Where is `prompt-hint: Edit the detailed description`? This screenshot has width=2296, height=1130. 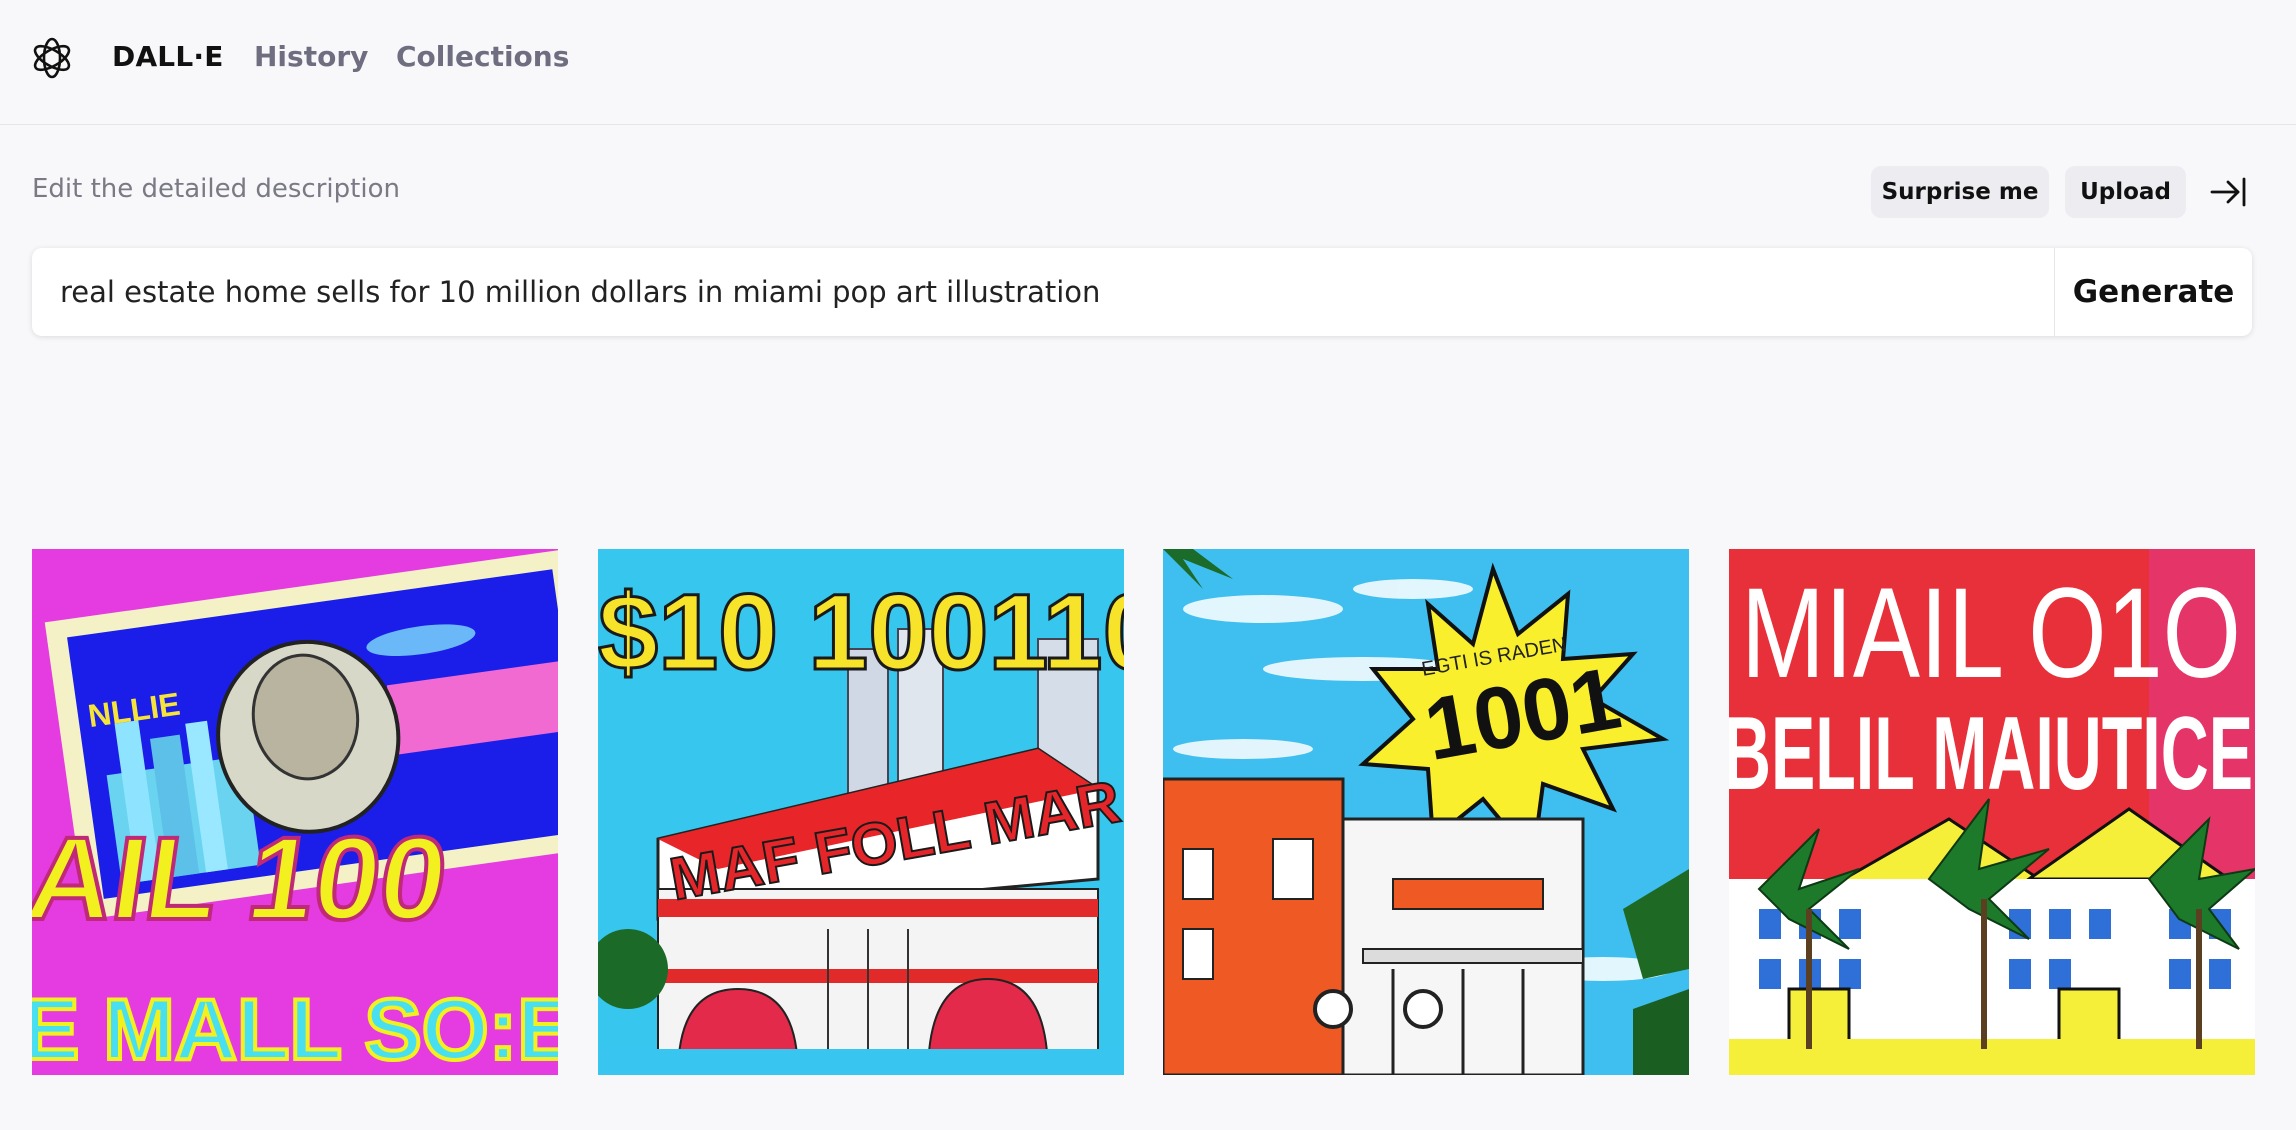
prompt-hint: Edit the detailed description is located at coordinates (216, 189).